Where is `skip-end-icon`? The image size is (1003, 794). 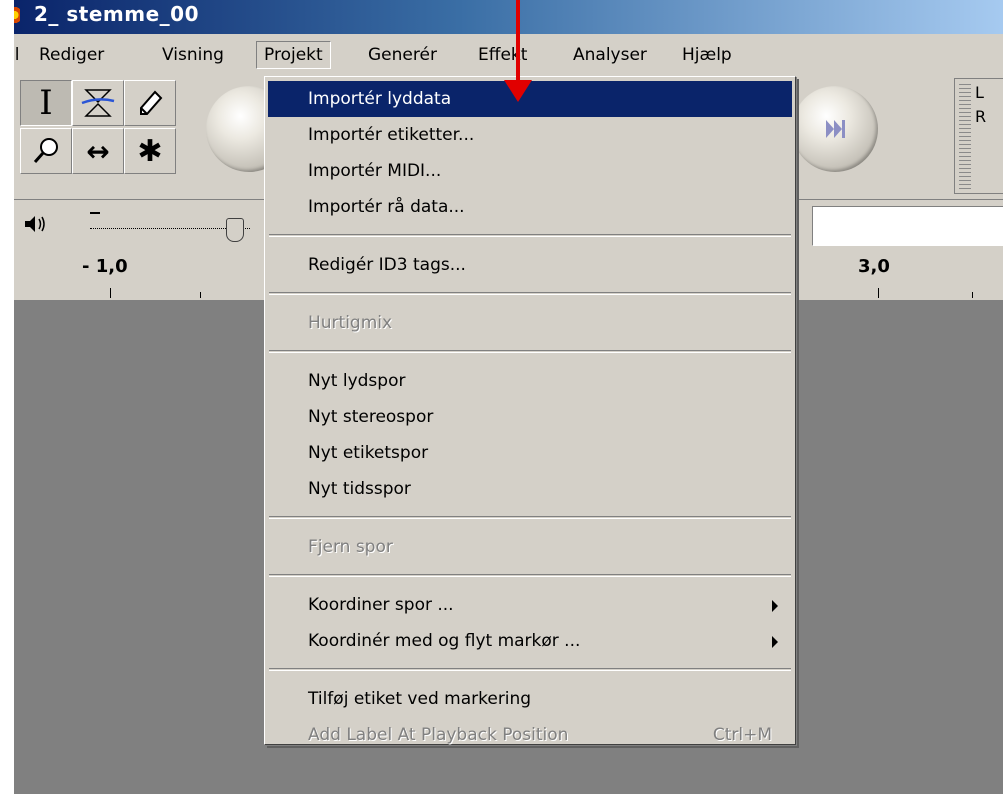 skip-end-icon is located at coordinates (835, 129).